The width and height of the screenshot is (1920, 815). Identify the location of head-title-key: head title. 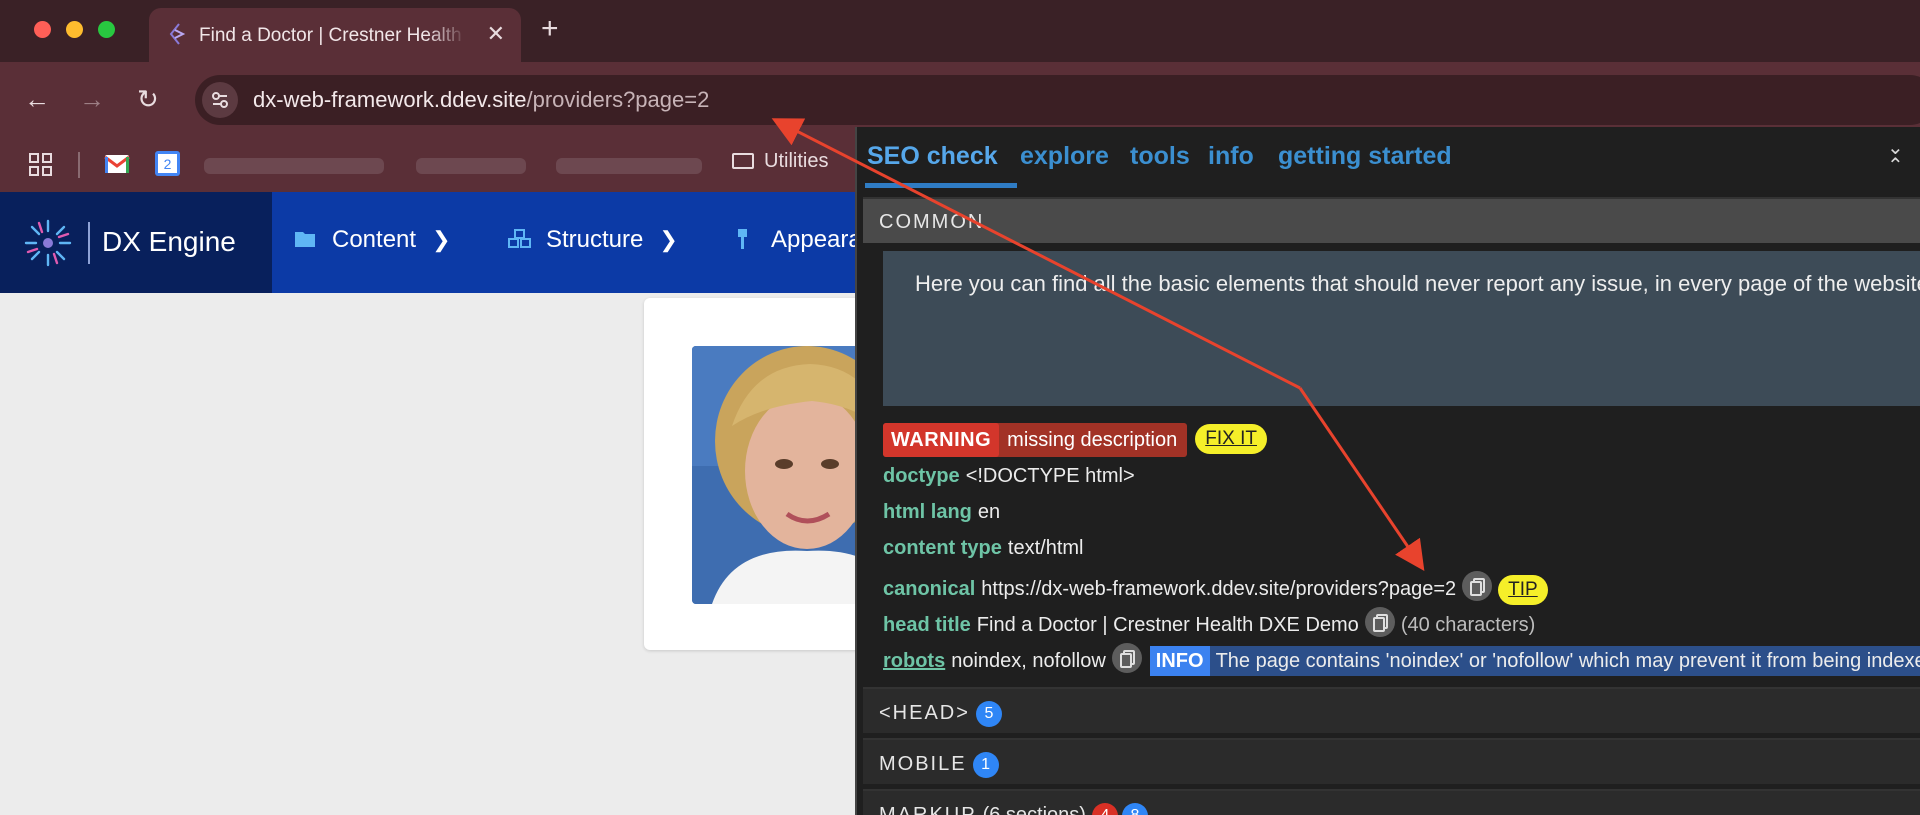
(927, 625).